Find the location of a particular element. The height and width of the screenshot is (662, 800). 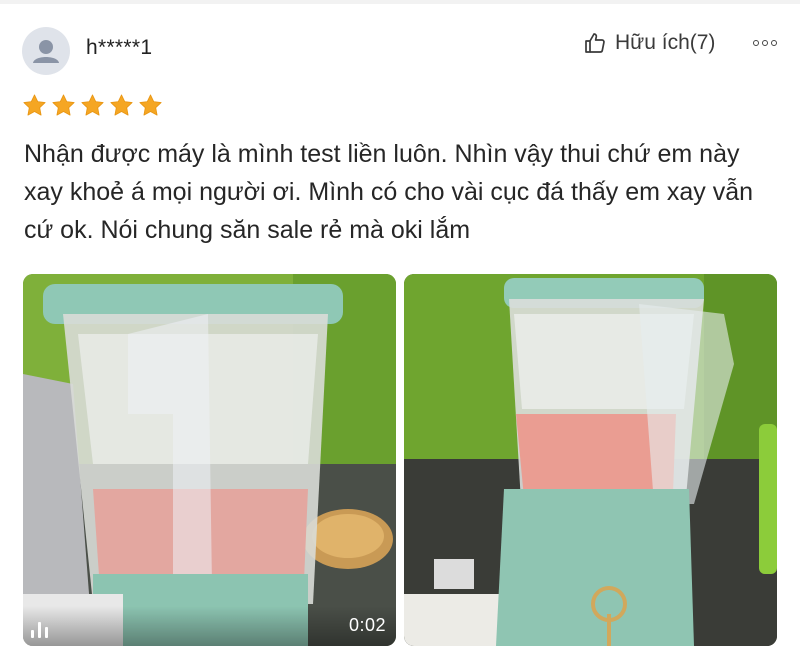

helpful-button: Hữu ích(7) is located at coordinates (649, 43).